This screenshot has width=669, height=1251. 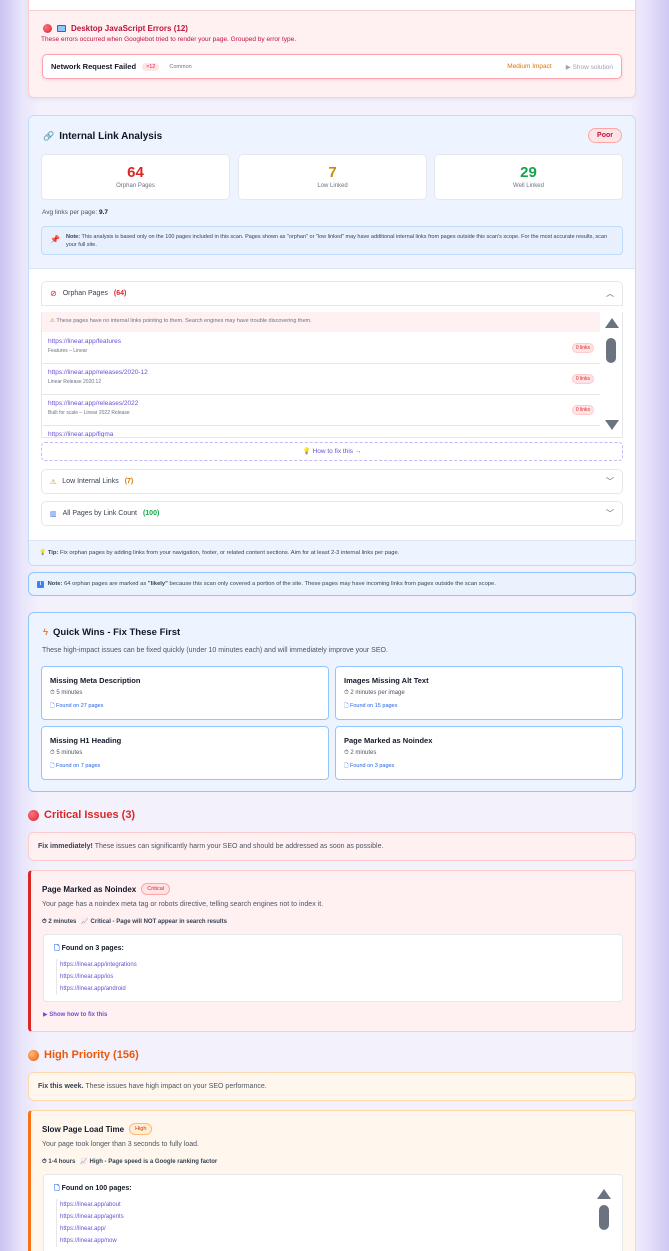 What do you see at coordinates (332, 293) in the screenshot?
I see `orphan-pages-accordion: ⊘ Orphan Pages (64) ︿` at bounding box center [332, 293].